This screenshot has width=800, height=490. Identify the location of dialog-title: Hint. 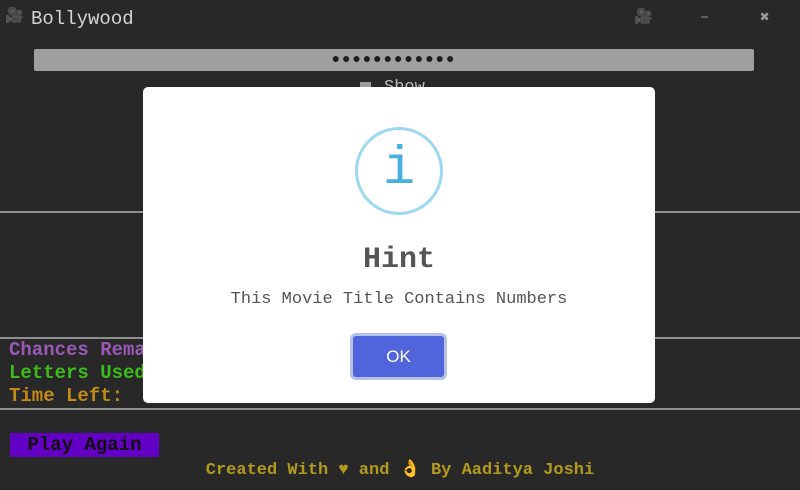
(398, 260).